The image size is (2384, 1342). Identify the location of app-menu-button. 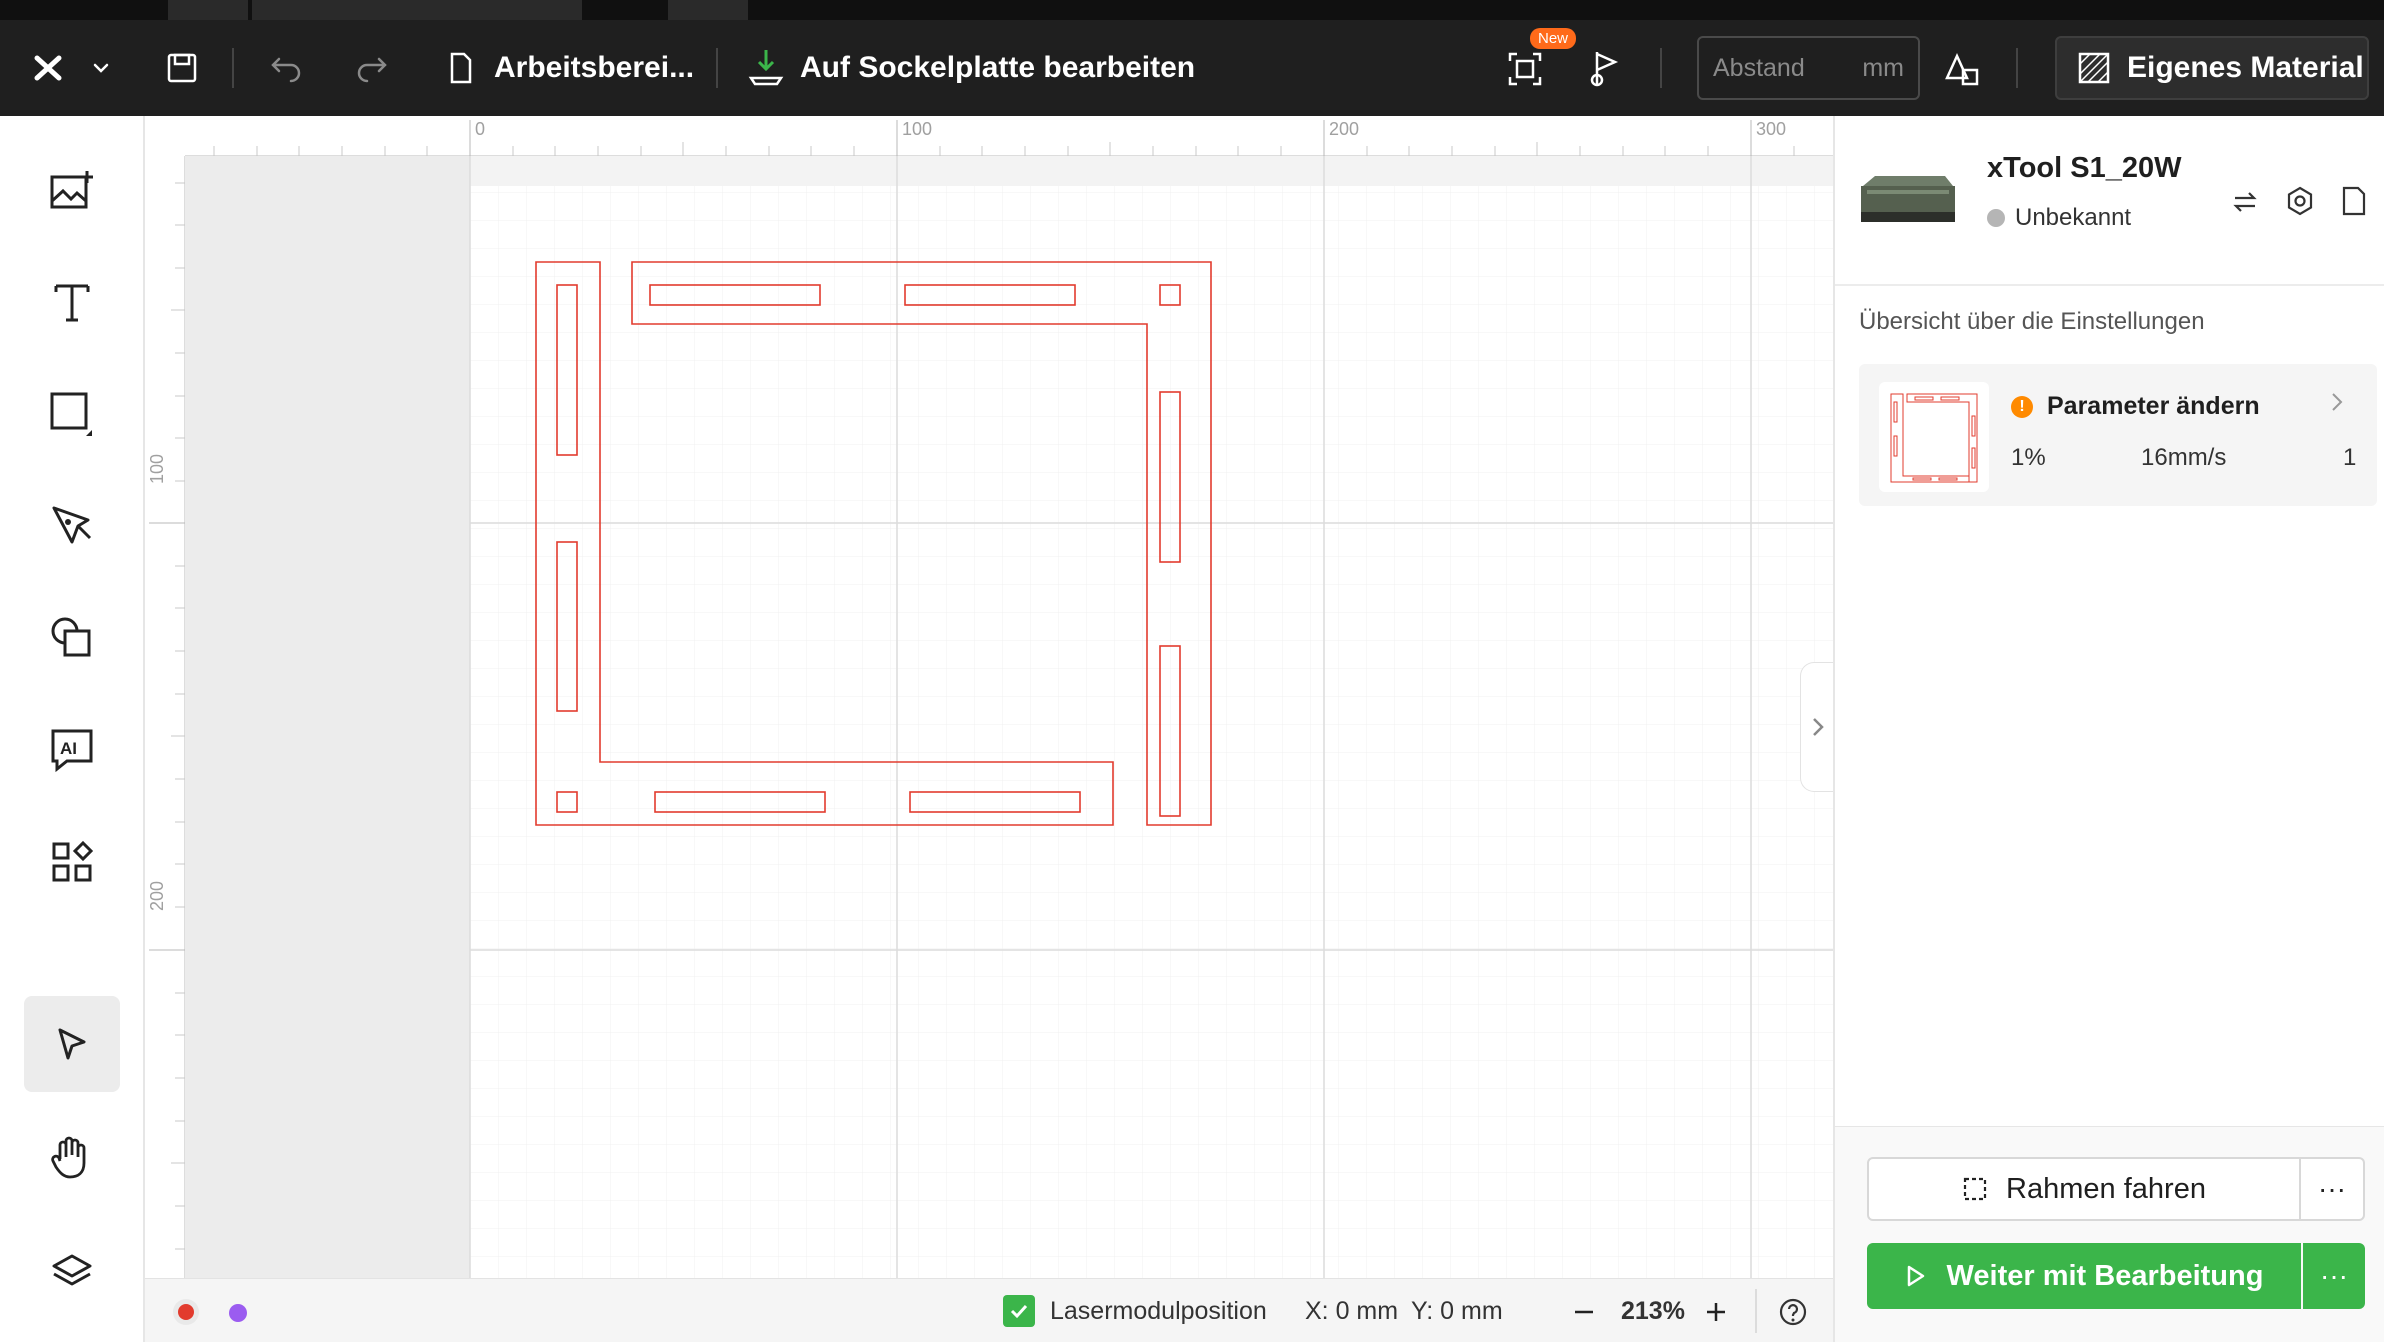
(69, 68).